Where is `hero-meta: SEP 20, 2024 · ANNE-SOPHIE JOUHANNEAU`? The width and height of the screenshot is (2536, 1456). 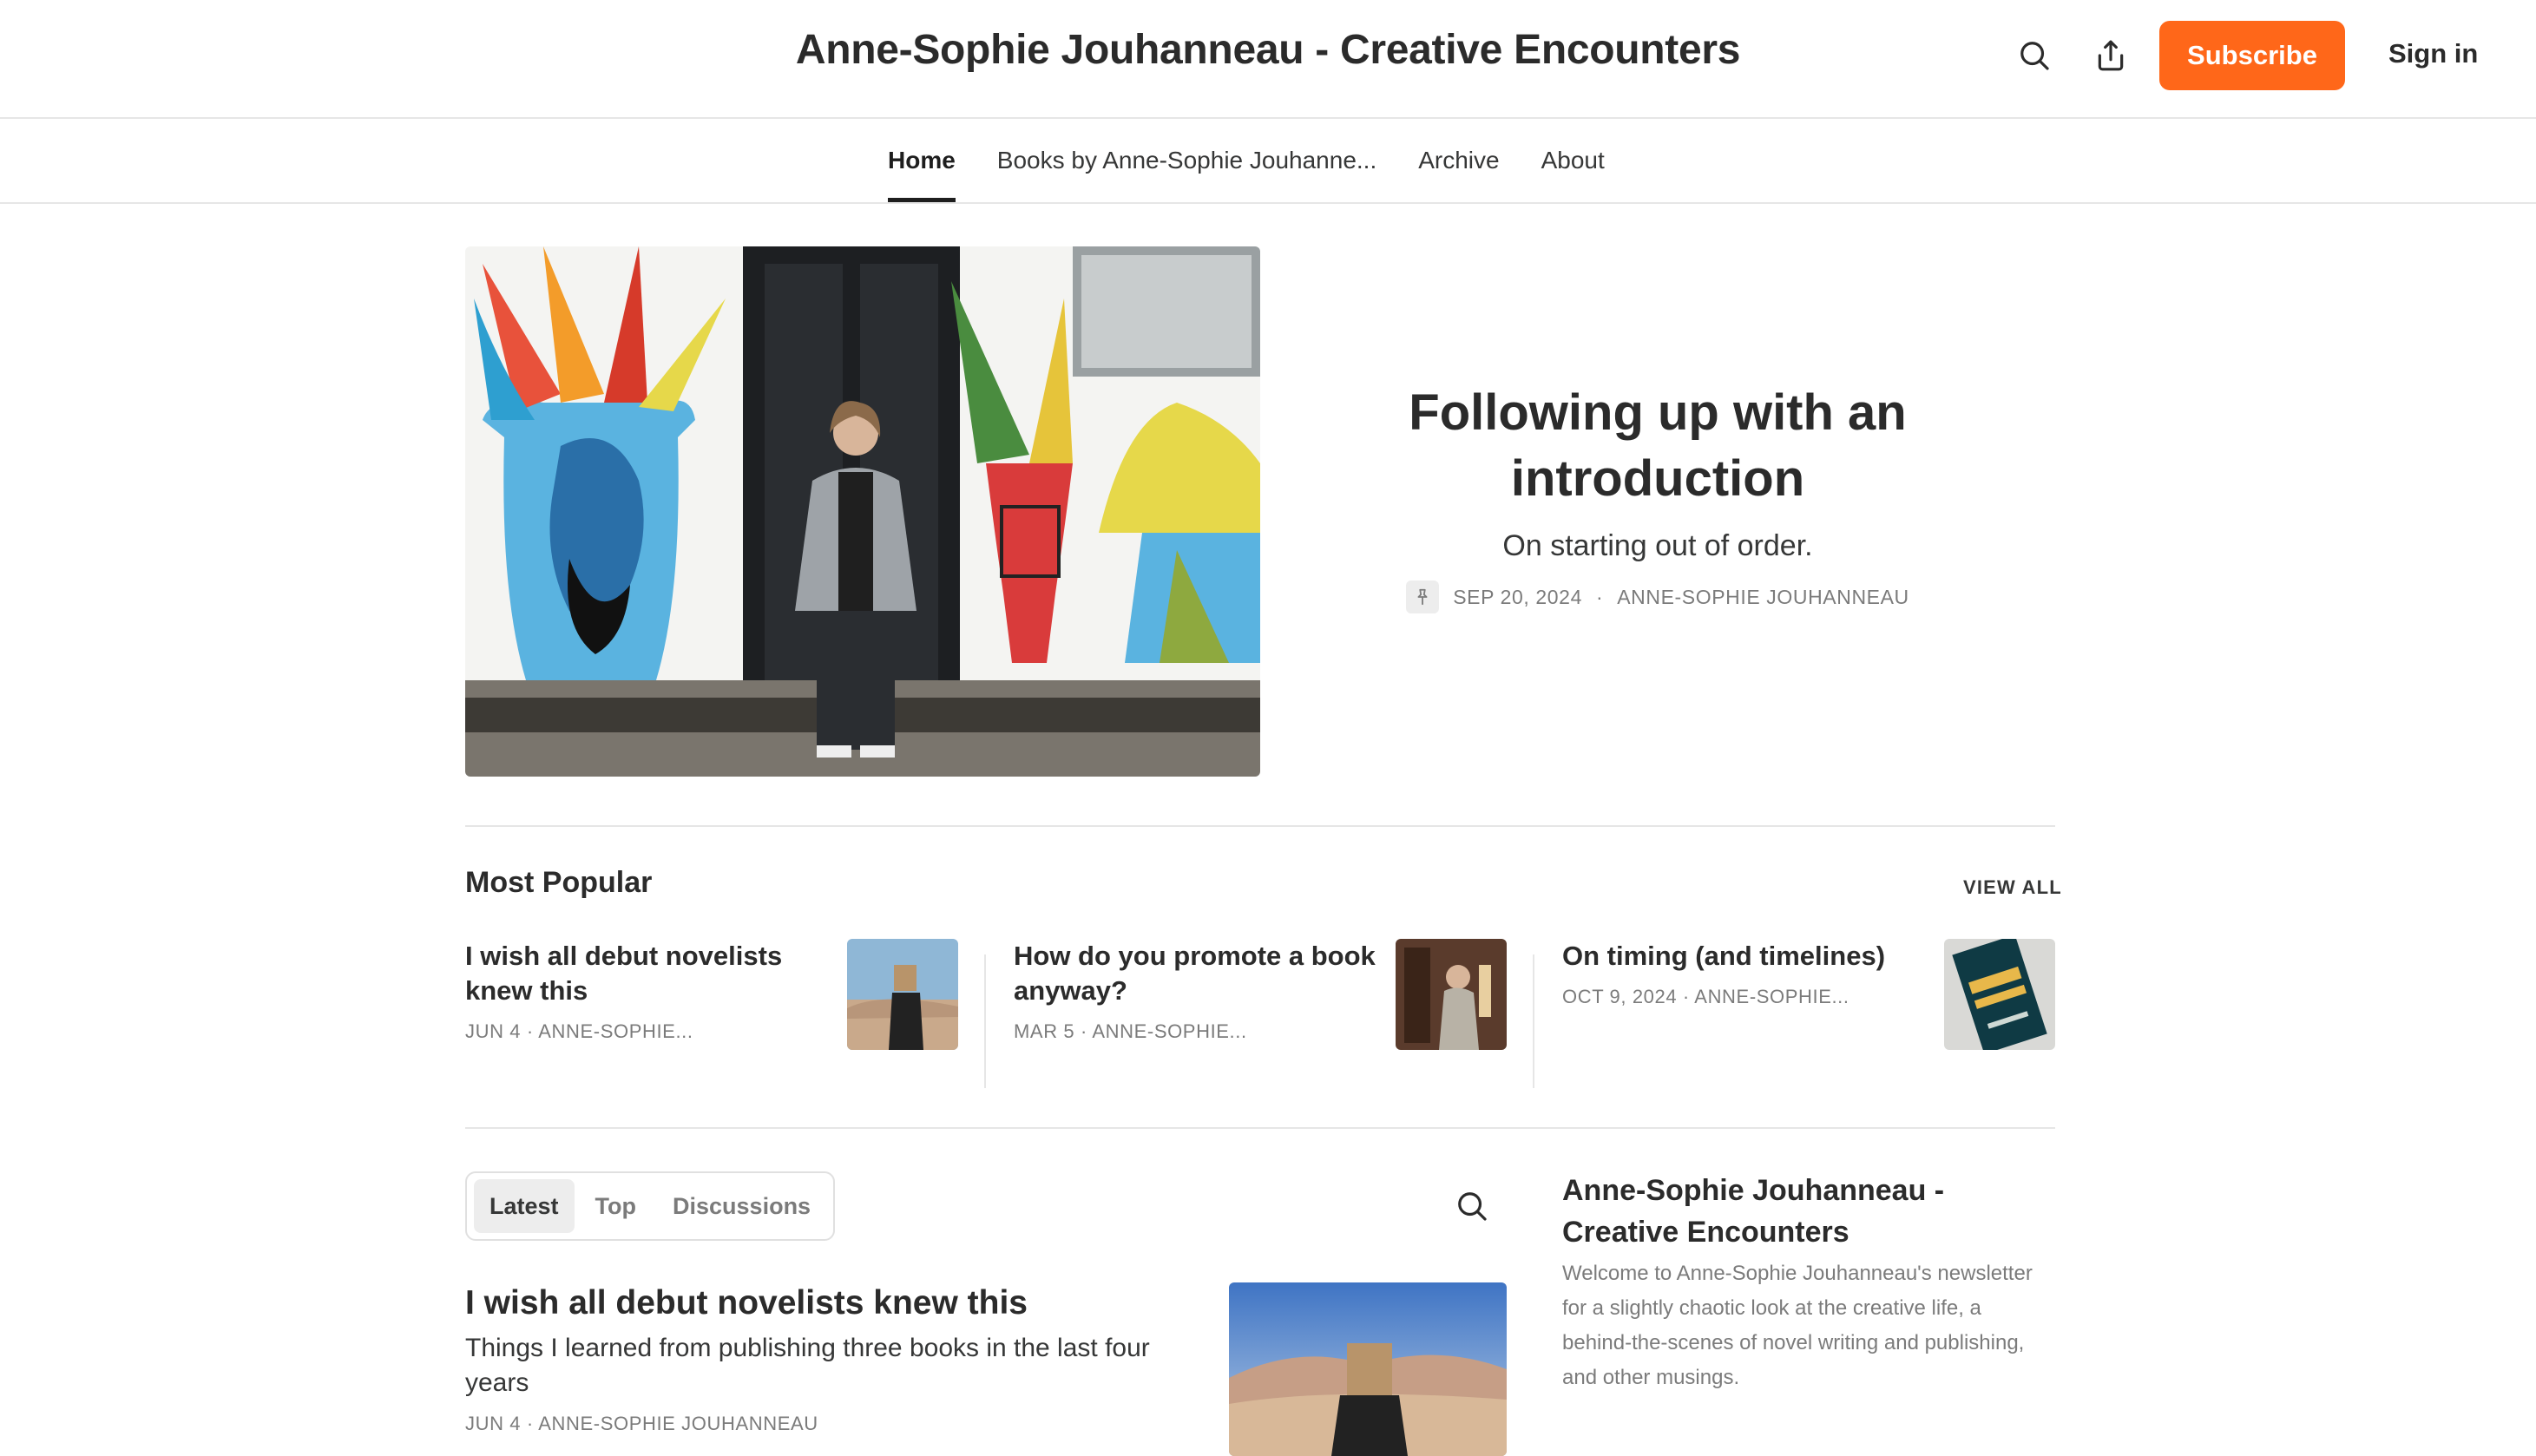 hero-meta: SEP 20, 2024 · ANNE-SOPHIE JOUHANNEAU is located at coordinates (1658, 596).